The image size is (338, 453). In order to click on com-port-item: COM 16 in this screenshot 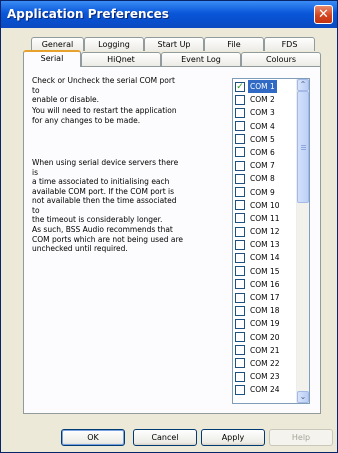, I will do `click(266, 284)`.